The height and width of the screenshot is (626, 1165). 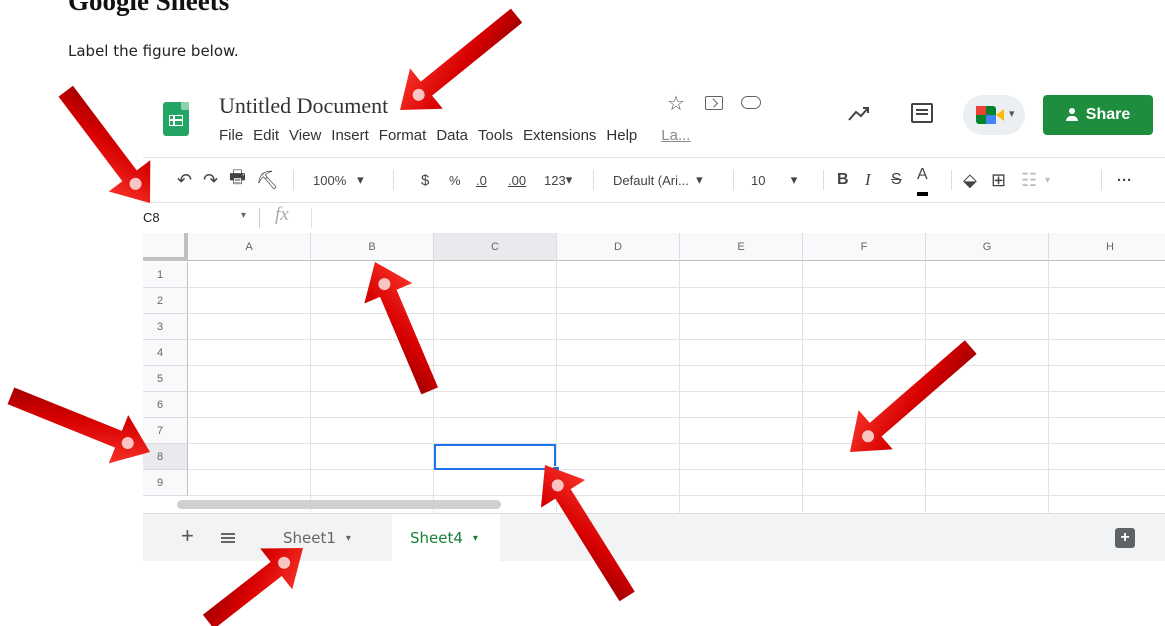 I want to click on fill-color-icon: ⬙, so click(x=970, y=180).